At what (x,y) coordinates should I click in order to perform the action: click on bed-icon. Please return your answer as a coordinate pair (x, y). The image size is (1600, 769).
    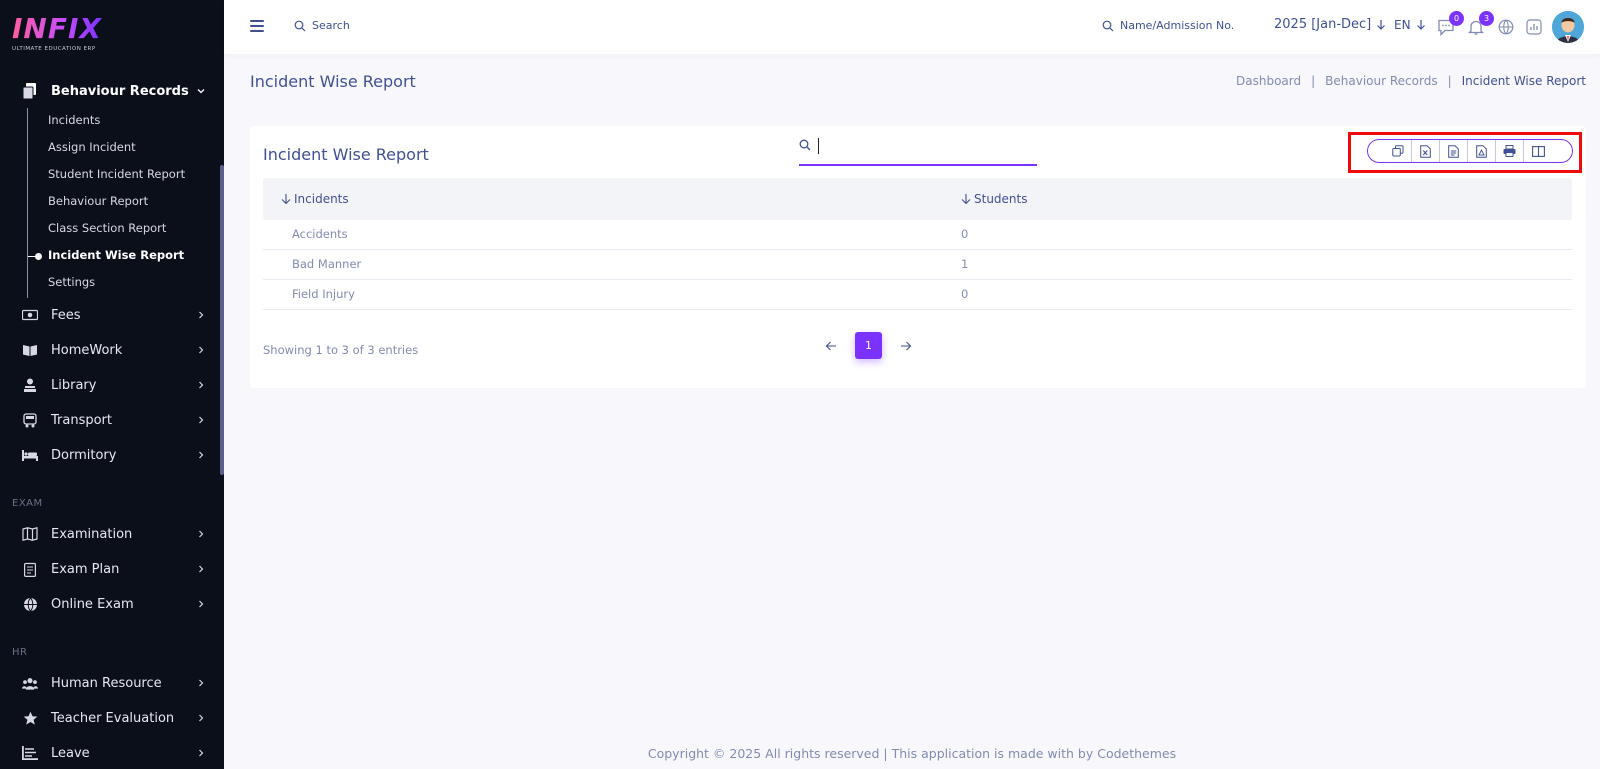
    Looking at the image, I should click on (30, 455).